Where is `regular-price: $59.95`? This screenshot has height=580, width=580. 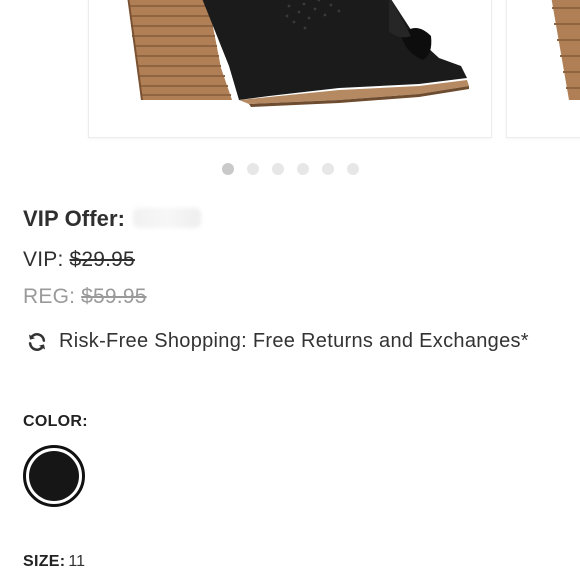 regular-price: $59.95 is located at coordinates (114, 296).